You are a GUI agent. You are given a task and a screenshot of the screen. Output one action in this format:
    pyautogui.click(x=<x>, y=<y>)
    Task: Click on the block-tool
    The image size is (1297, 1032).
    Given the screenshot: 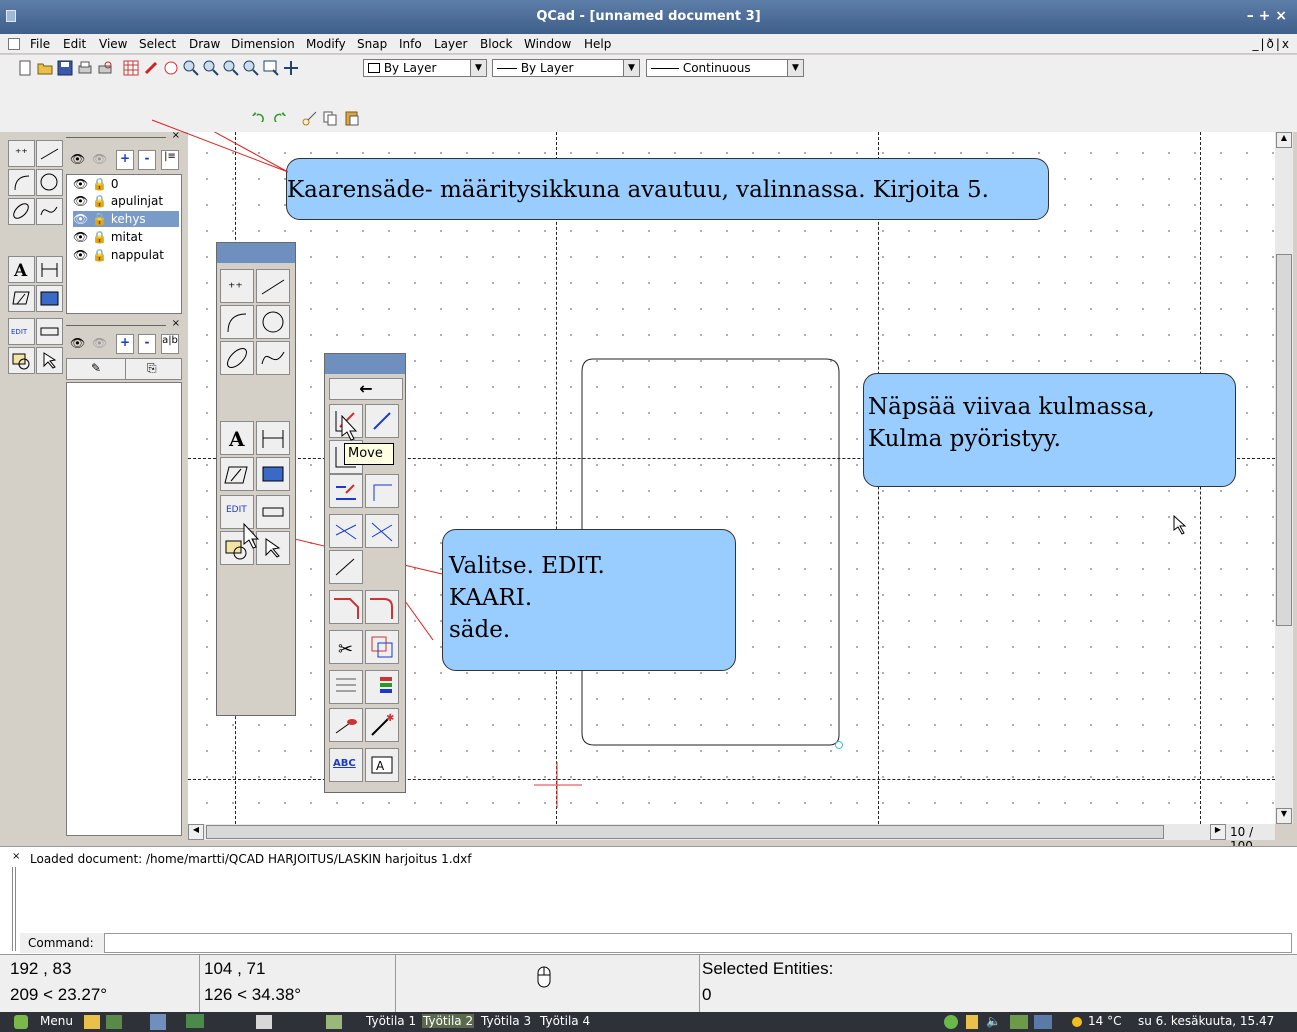 What is the action you would take?
    pyautogui.click(x=21, y=360)
    